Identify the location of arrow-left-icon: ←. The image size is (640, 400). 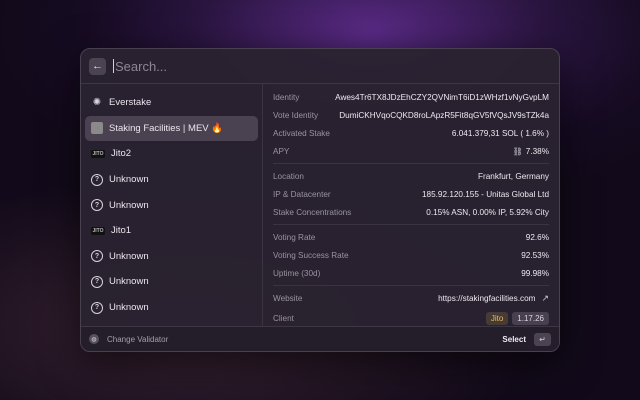
(97, 66).